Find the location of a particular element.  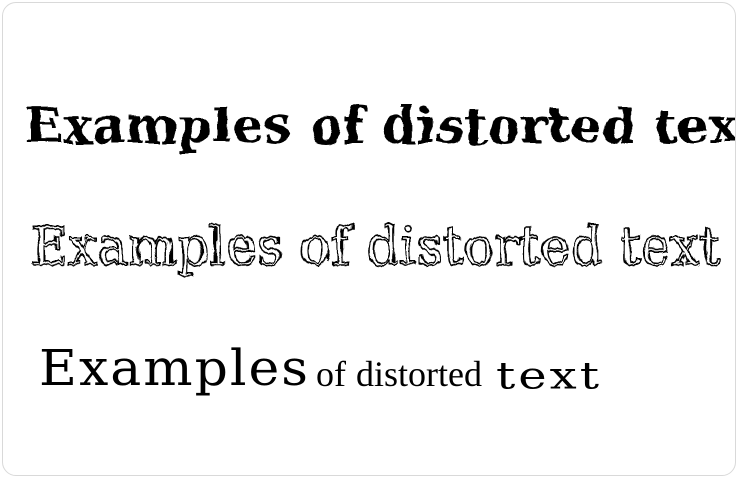

word-text: text is located at coordinates (549, 376).